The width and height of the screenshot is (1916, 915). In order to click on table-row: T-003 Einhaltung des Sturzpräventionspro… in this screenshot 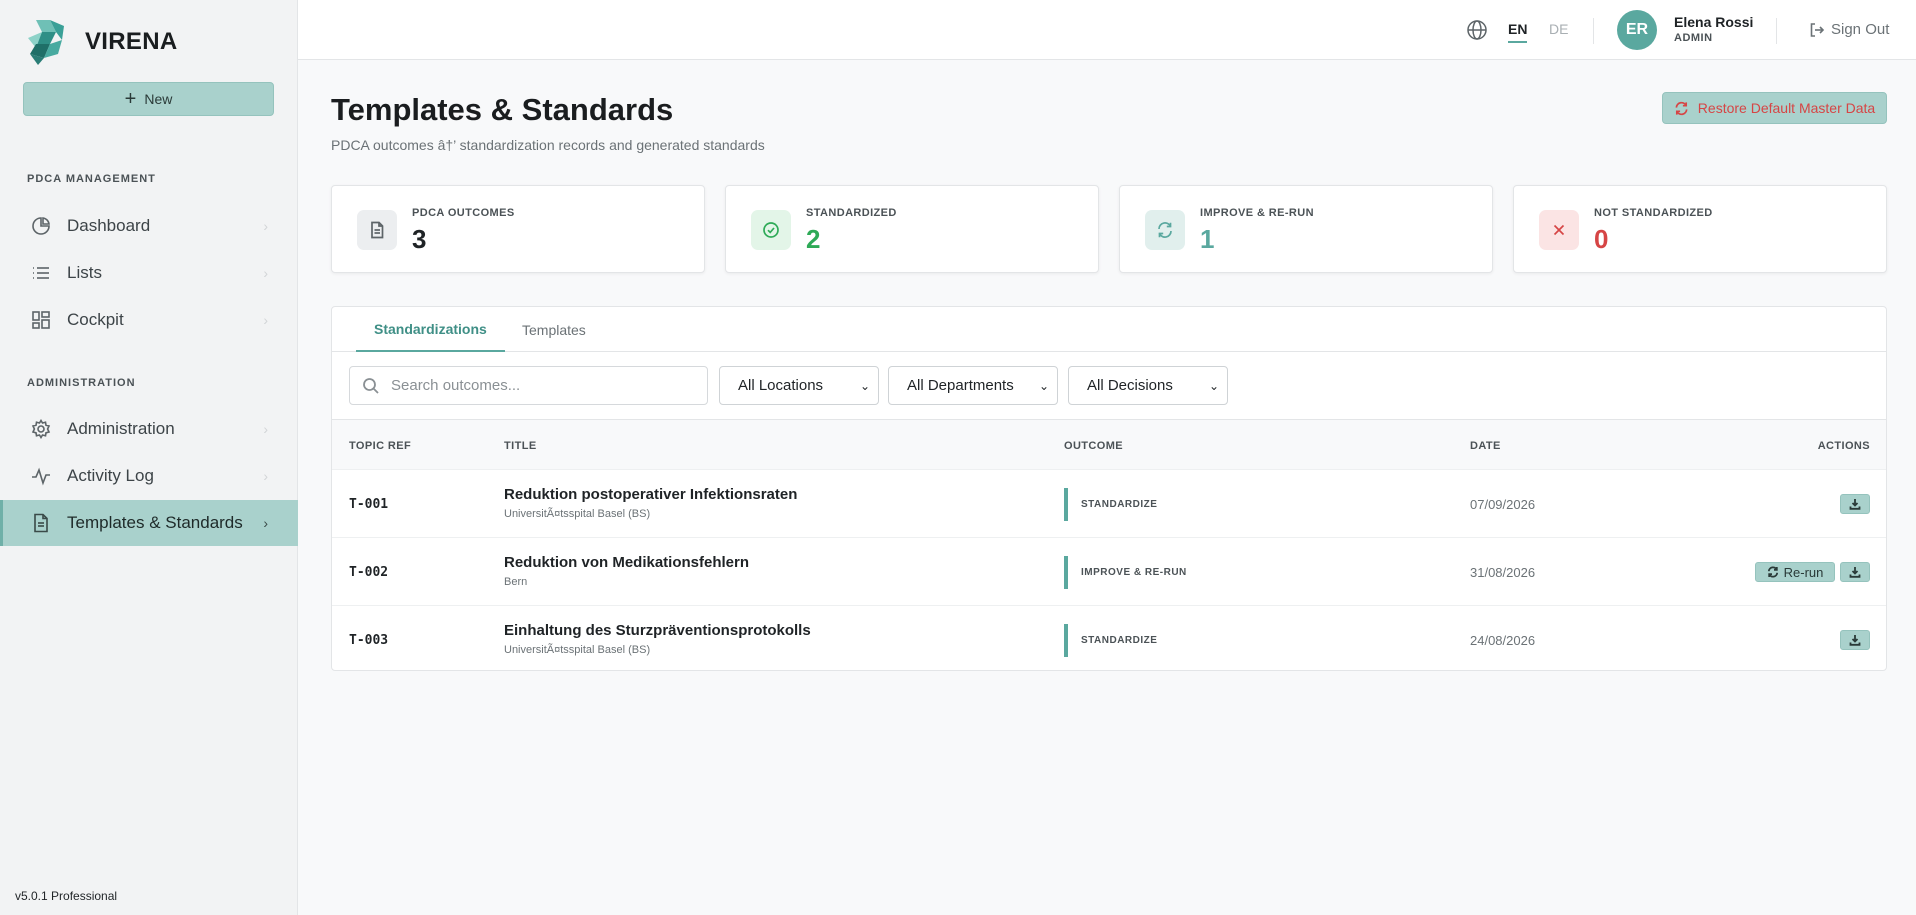, I will do `click(1109, 639)`.